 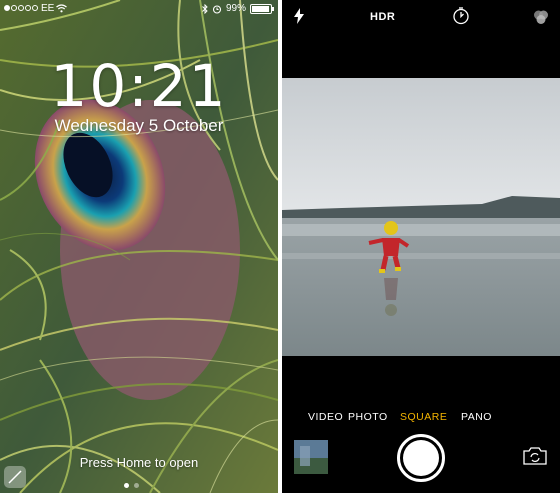 What do you see at coordinates (325, 417) in the screenshot?
I see `mode-video: VIDEO` at bounding box center [325, 417].